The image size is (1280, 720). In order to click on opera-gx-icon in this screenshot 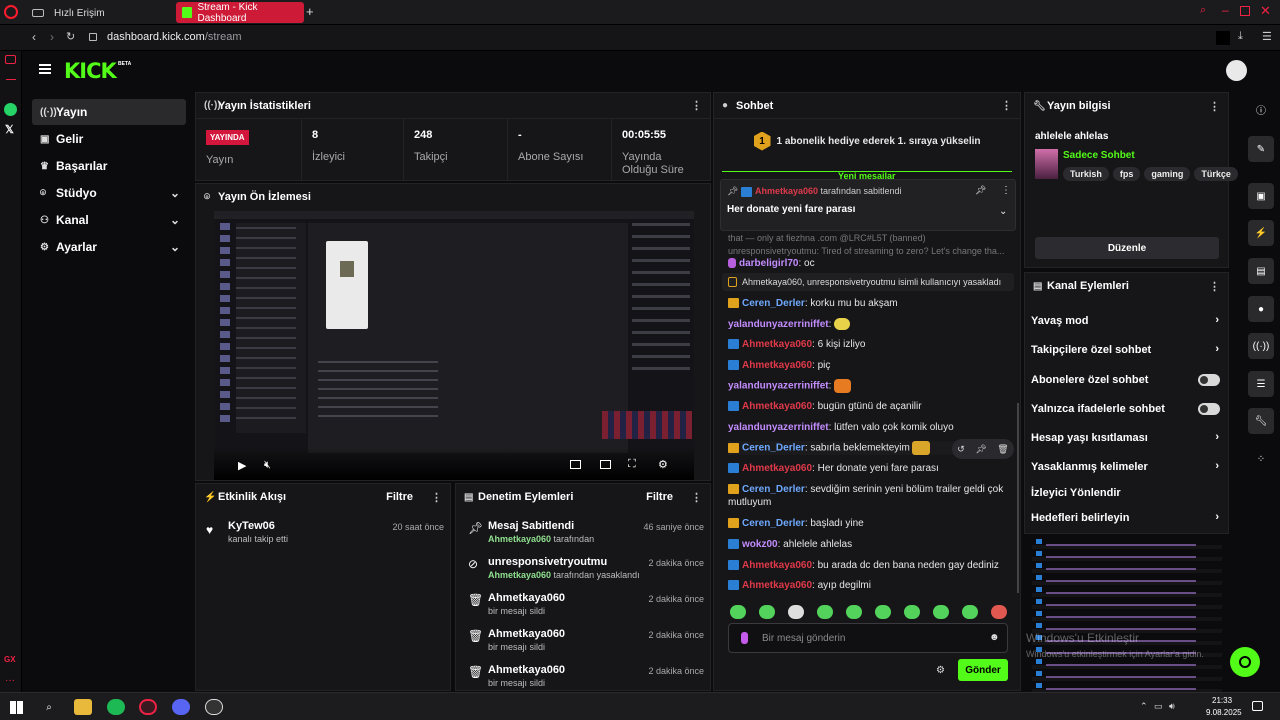, I will do `click(148, 707)`.